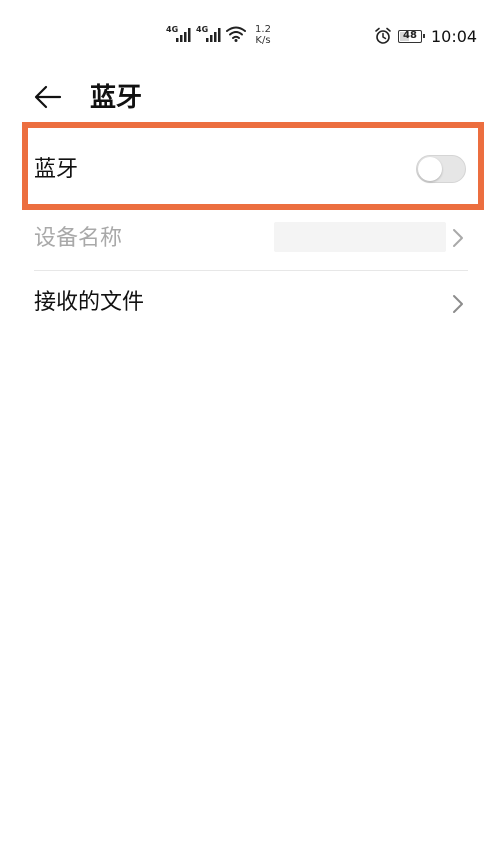 Image resolution: width=500 pixels, height=866 pixels. I want to click on battery-level: 48, so click(410, 35).